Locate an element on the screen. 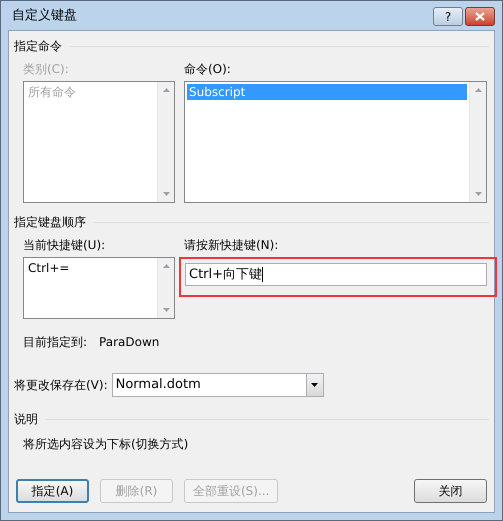  save-location-dropdown: Normal.dotm is located at coordinates (218, 385).